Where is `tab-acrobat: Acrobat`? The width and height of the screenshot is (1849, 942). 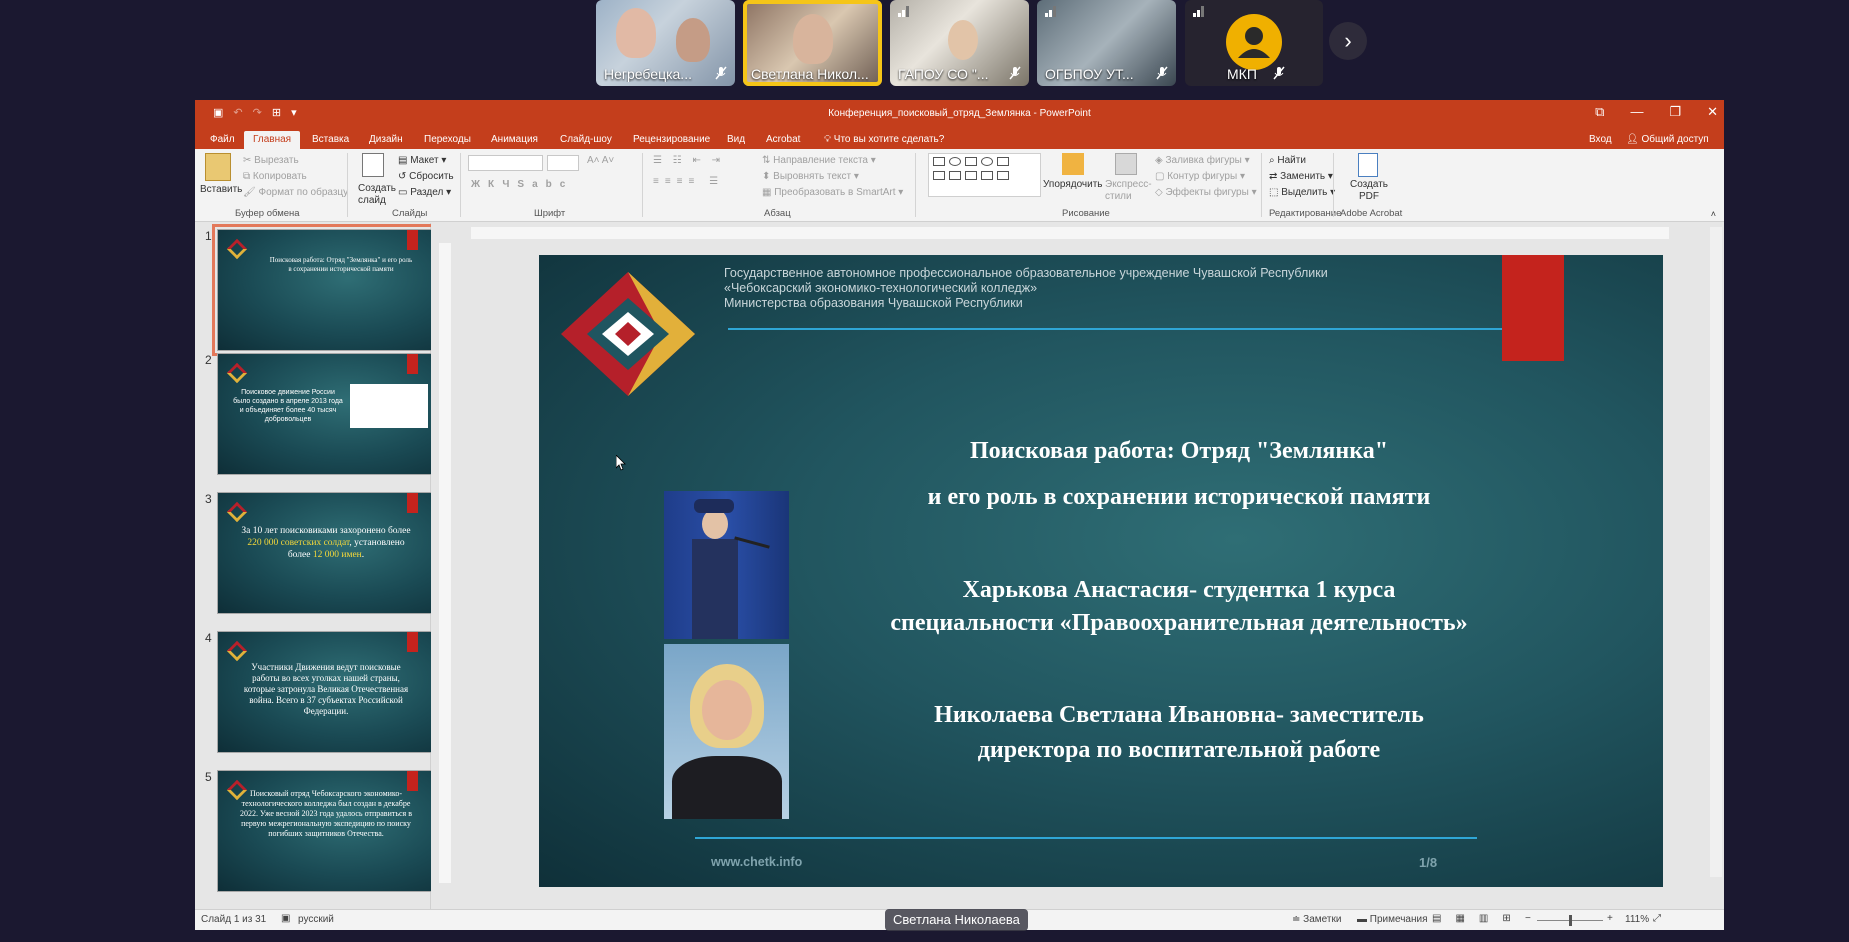
tab-acrobat: Acrobat is located at coordinates (783, 140).